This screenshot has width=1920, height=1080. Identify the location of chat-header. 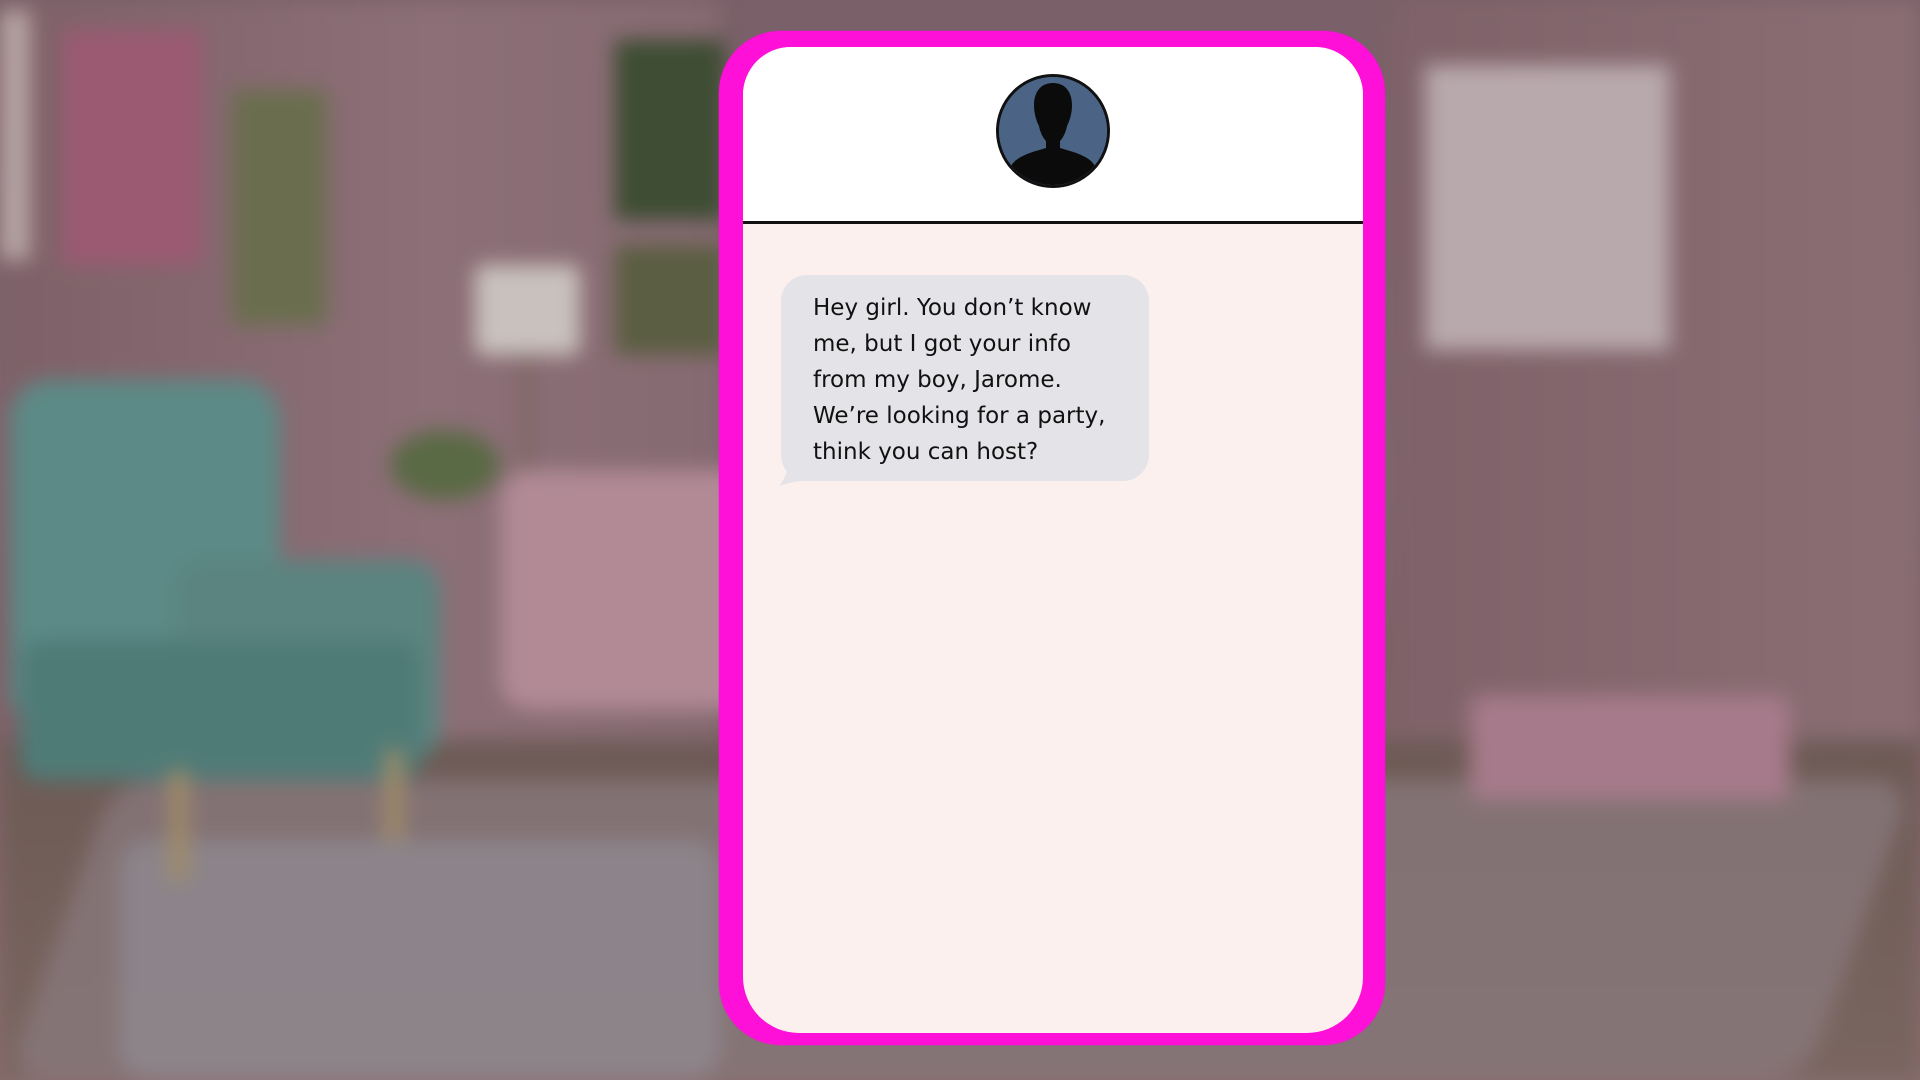
(1053, 135).